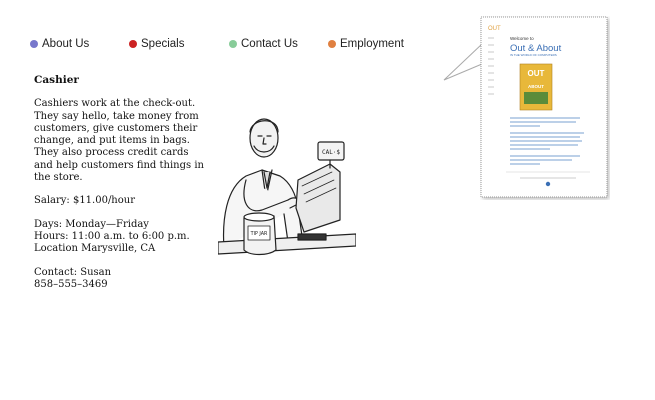  I want to click on nav-contact-us: Contact Us, so click(263, 44).